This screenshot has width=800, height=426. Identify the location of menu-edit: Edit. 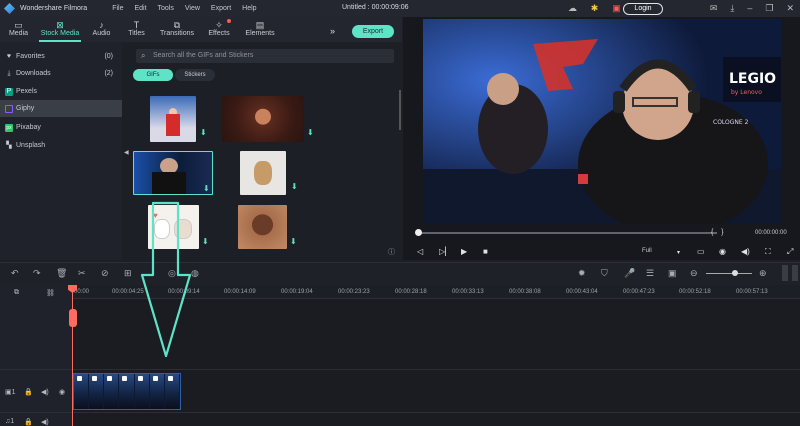
(140, 8).